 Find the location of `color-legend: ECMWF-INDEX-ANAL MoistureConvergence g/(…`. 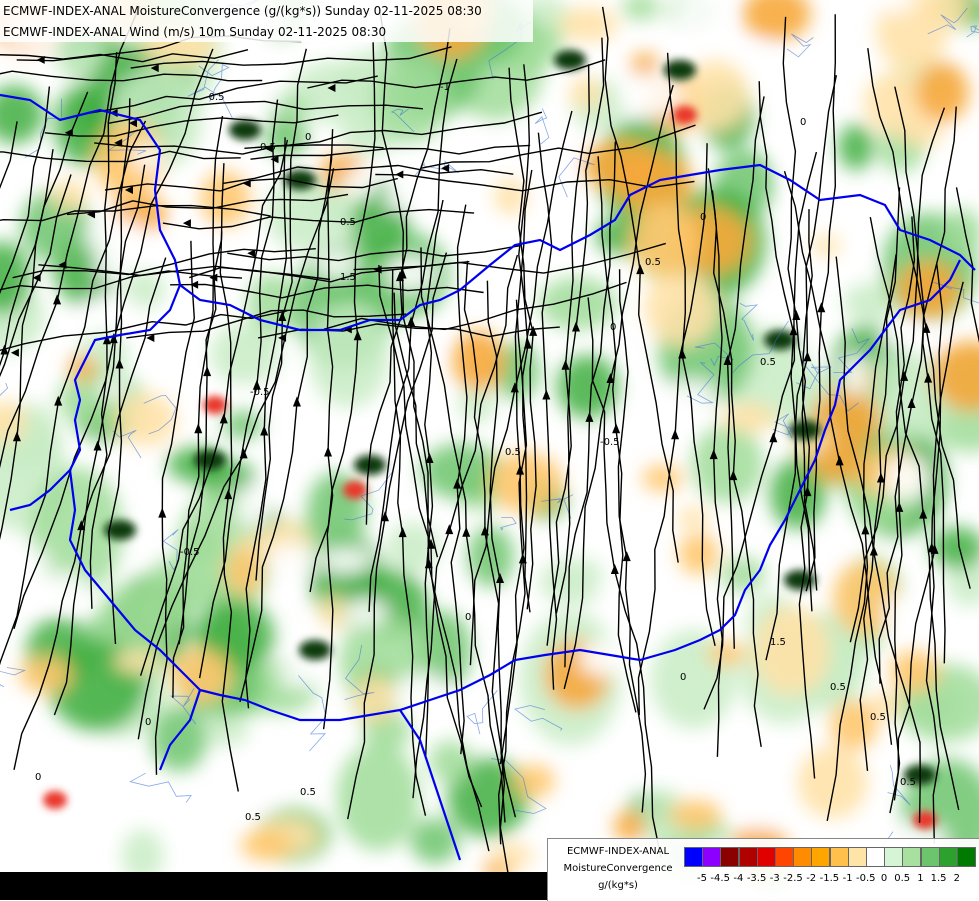

color-legend: ECMWF-INDEX-ANAL MoistureConvergence g/(… is located at coordinates (763, 869).